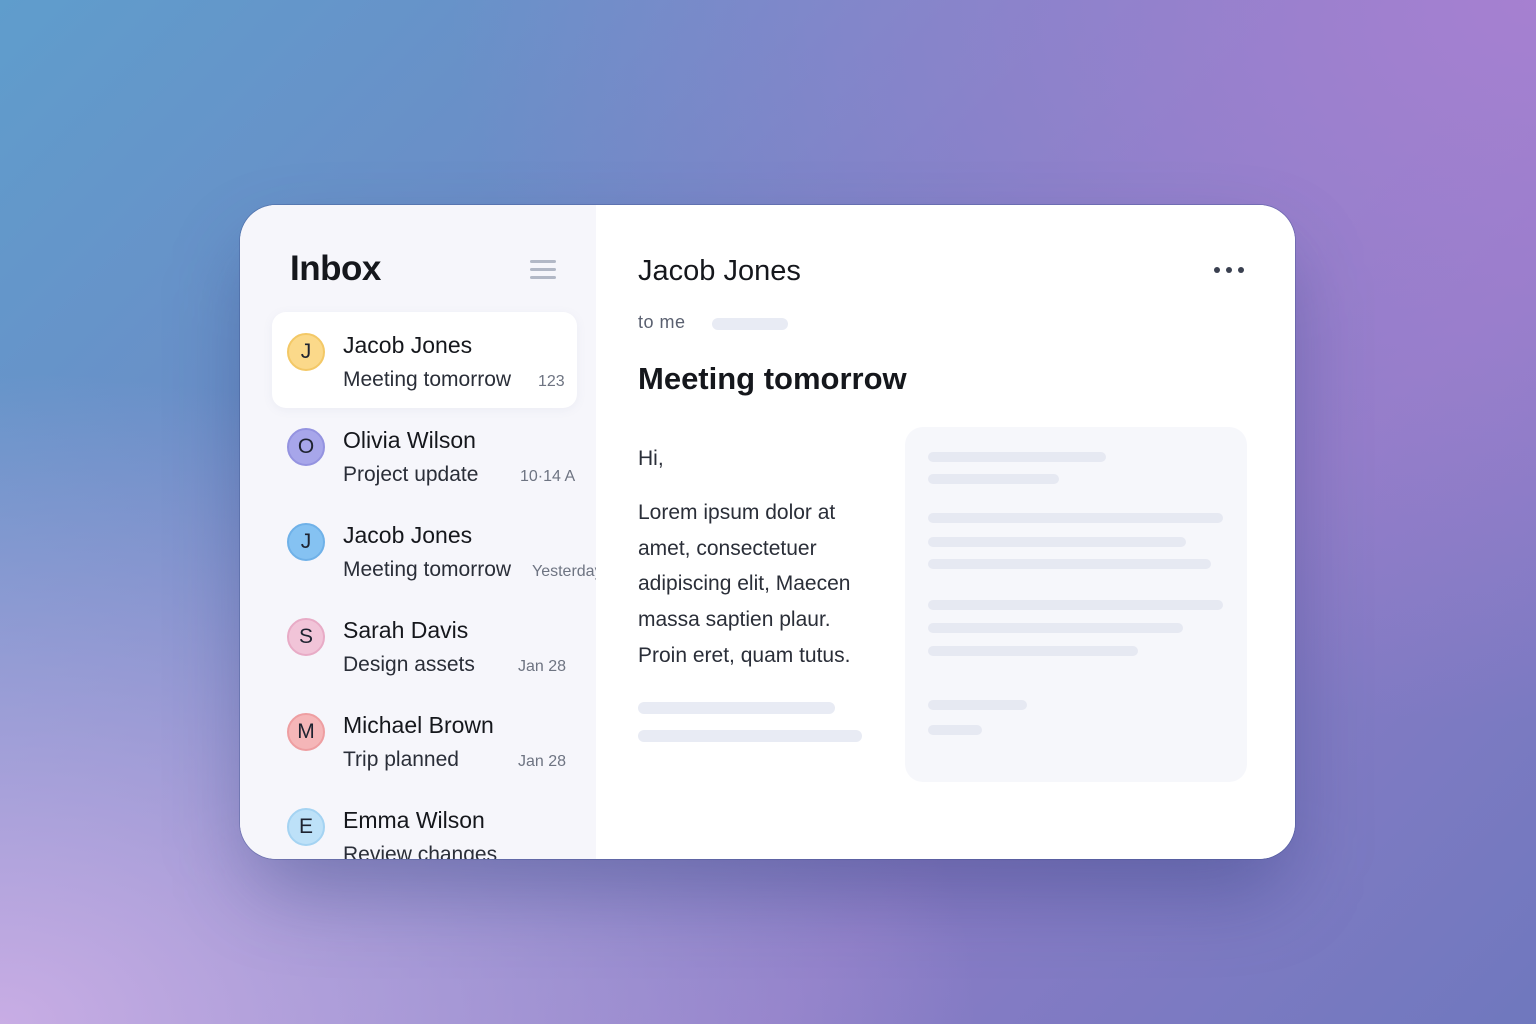  Describe the element at coordinates (434, 455) in the screenshot. I see `message-item-2: O Olivia Wilson Project update 10·14 A` at that location.